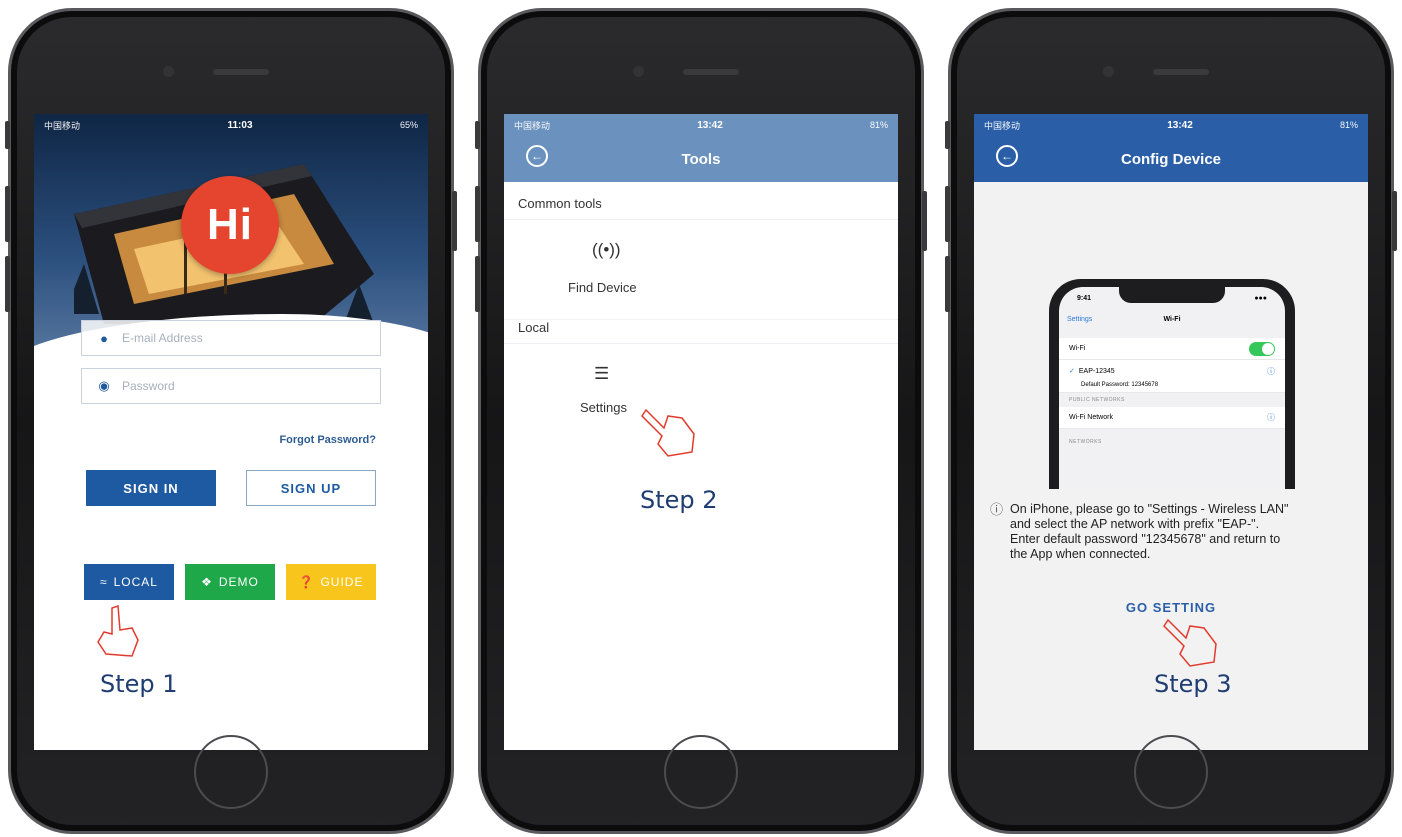 The width and height of the screenshot is (1402, 837). What do you see at coordinates (1085, 442) in the screenshot?
I see `mini-networks-header: NETWORKS` at bounding box center [1085, 442].